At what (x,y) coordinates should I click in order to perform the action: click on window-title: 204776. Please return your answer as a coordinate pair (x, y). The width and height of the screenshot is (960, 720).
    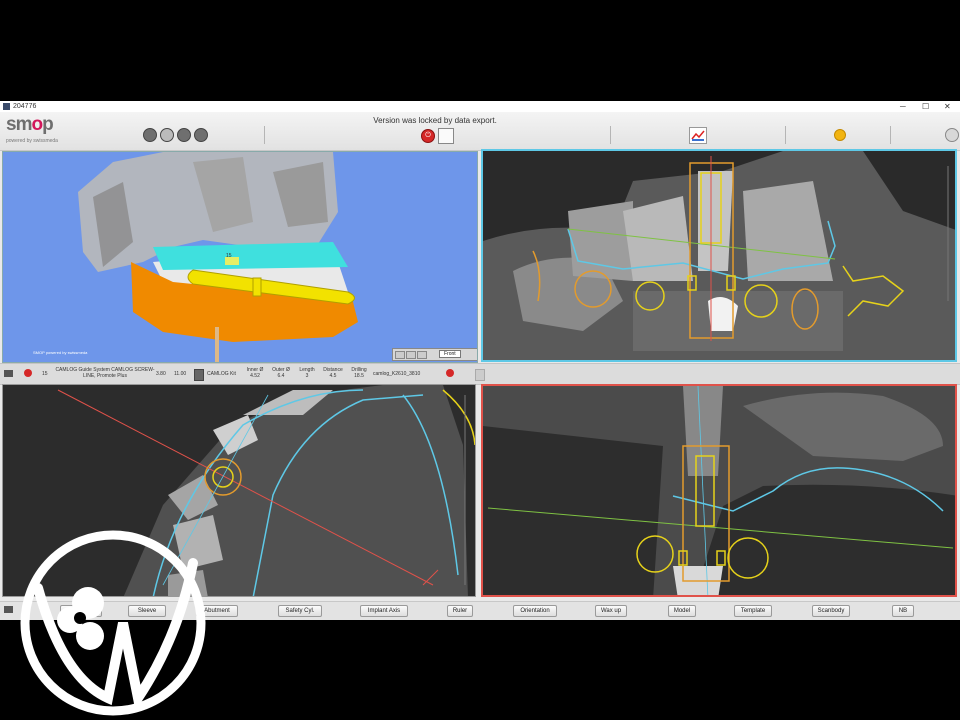
    Looking at the image, I should click on (25, 106).